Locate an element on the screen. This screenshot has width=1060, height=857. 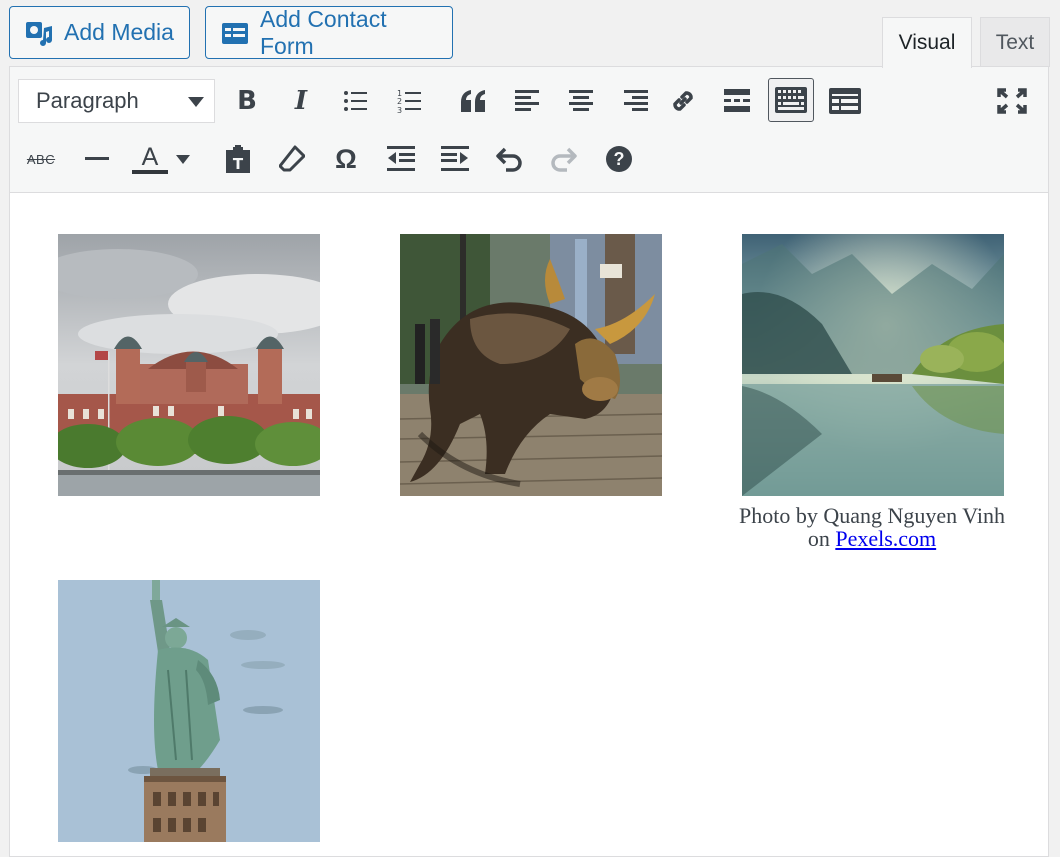
caption-line2: on Pexels.com is located at coordinates (872, 538).